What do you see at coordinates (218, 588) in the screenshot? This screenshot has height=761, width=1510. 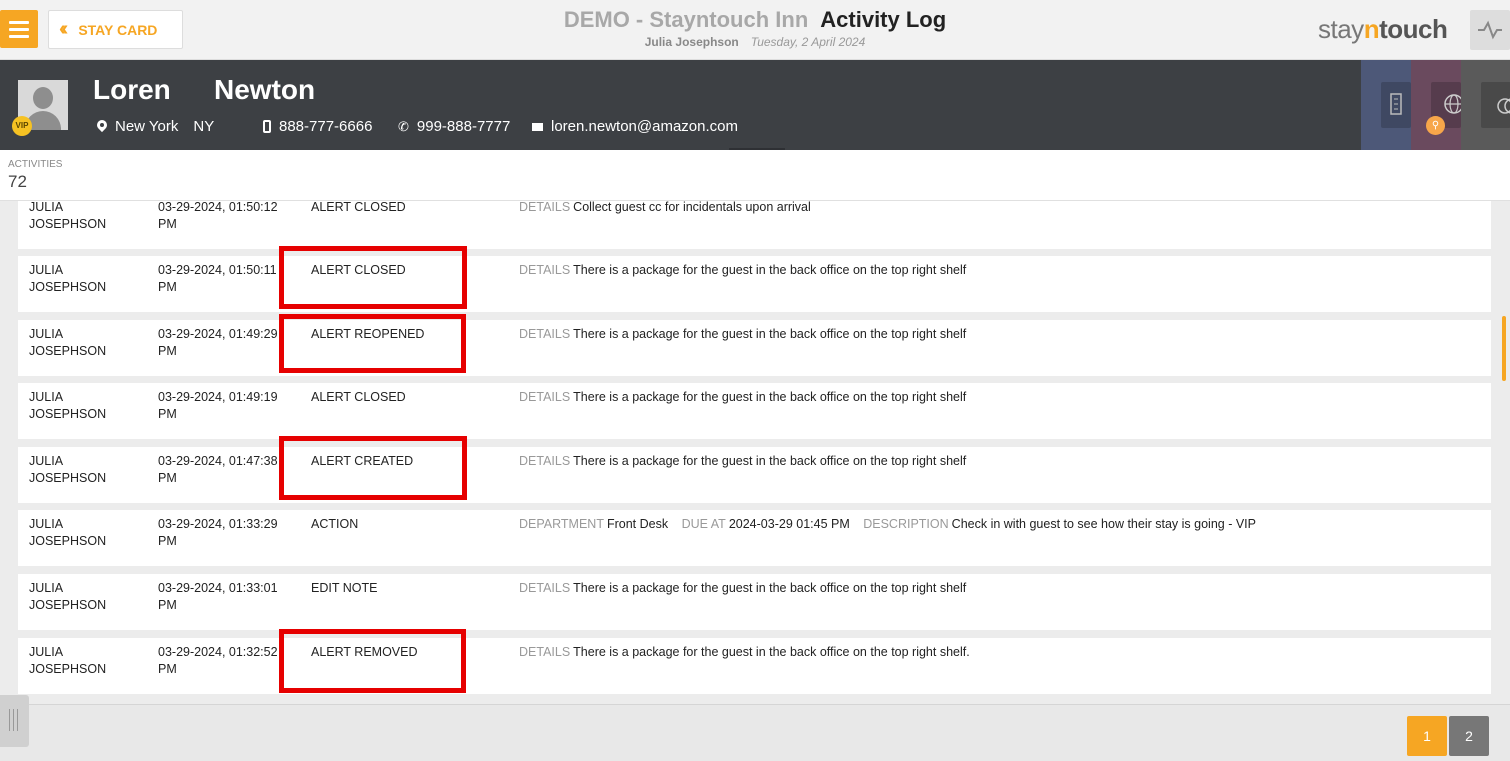 I see `date-line-1: 03-29-2024, 01:33:01` at bounding box center [218, 588].